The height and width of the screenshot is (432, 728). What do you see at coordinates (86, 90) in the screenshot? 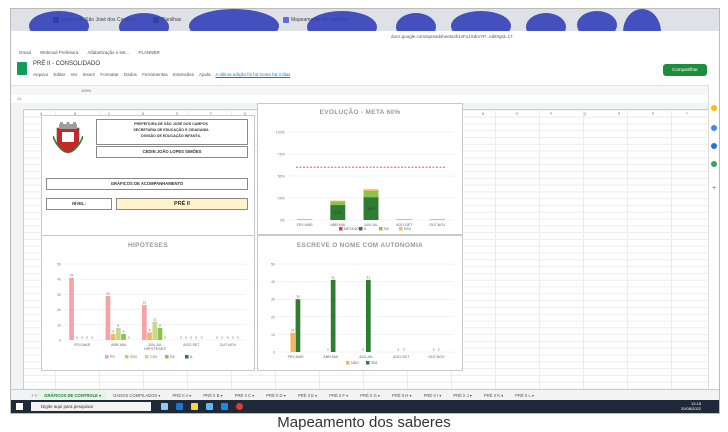
I see `zoom-select: 100%` at bounding box center [86, 90].